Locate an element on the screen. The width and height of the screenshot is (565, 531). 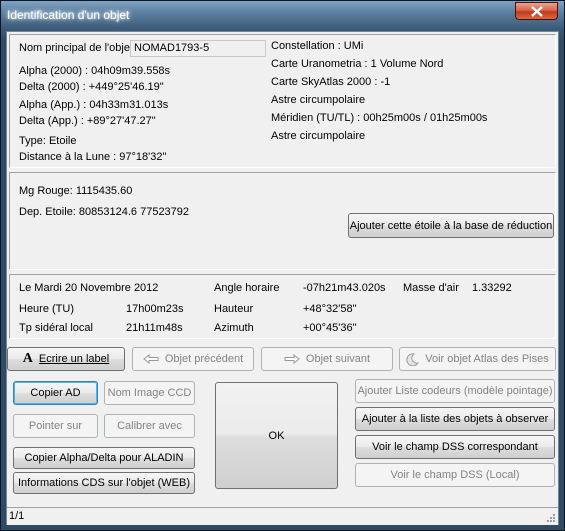
meridian-transit: Méridien (TU/TL) : 00h25m00s / 01h25m00s is located at coordinates (379, 118).